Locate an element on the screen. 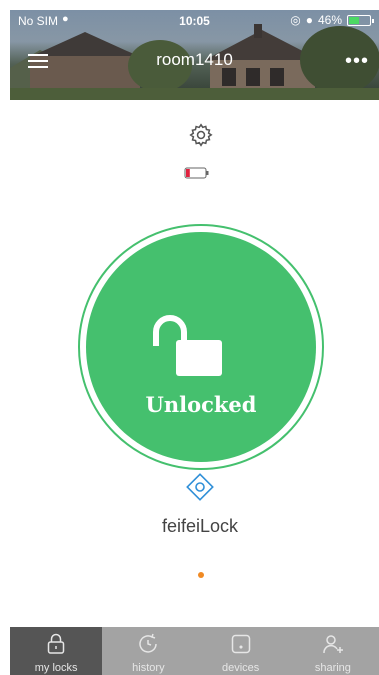 This screenshot has width=379, height=675. padlock-icon is located at coordinates (56, 643).